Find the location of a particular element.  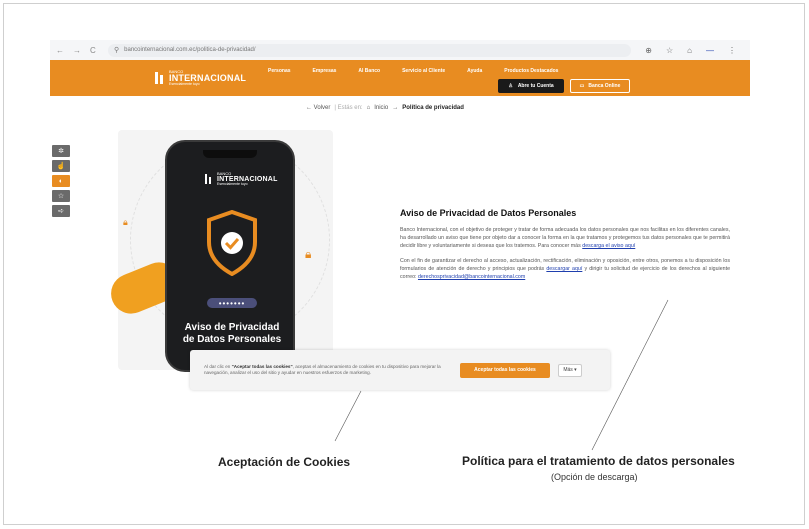

cookie-text-pre: Al dar clic en is located at coordinates (217, 366).